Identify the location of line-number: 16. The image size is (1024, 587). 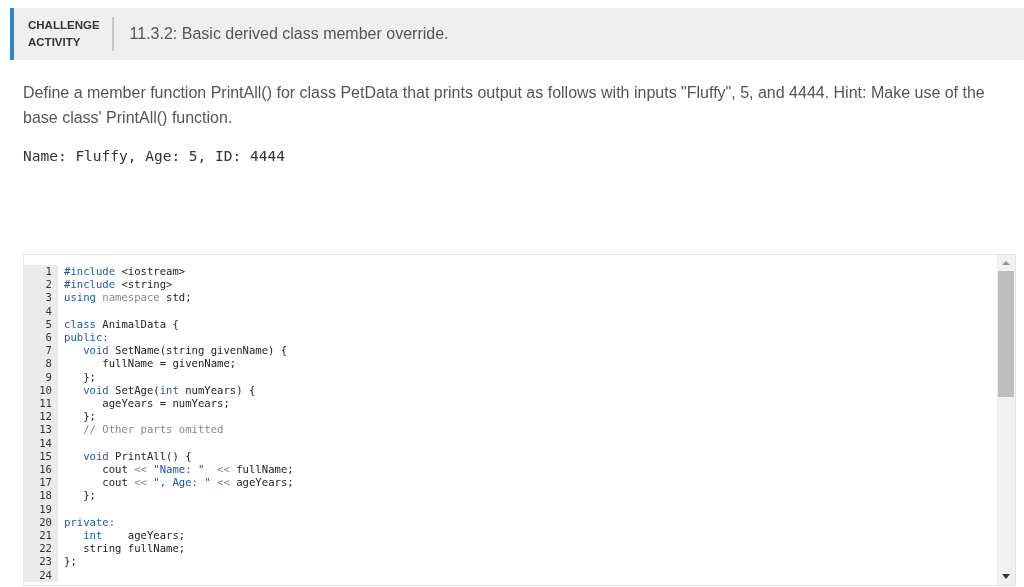
(41, 470).